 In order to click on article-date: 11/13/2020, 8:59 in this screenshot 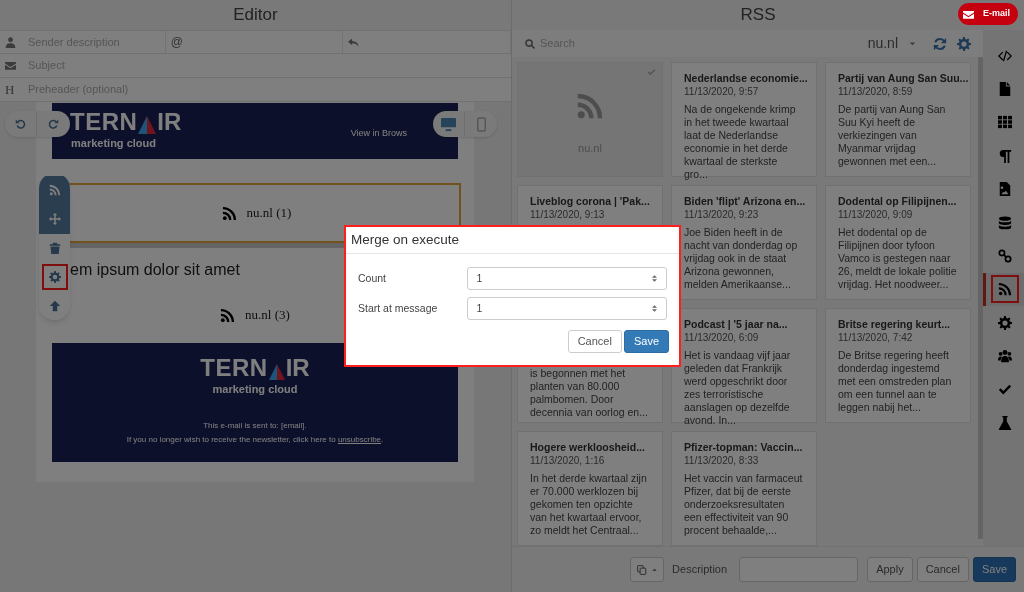, I will do `click(875, 91)`.